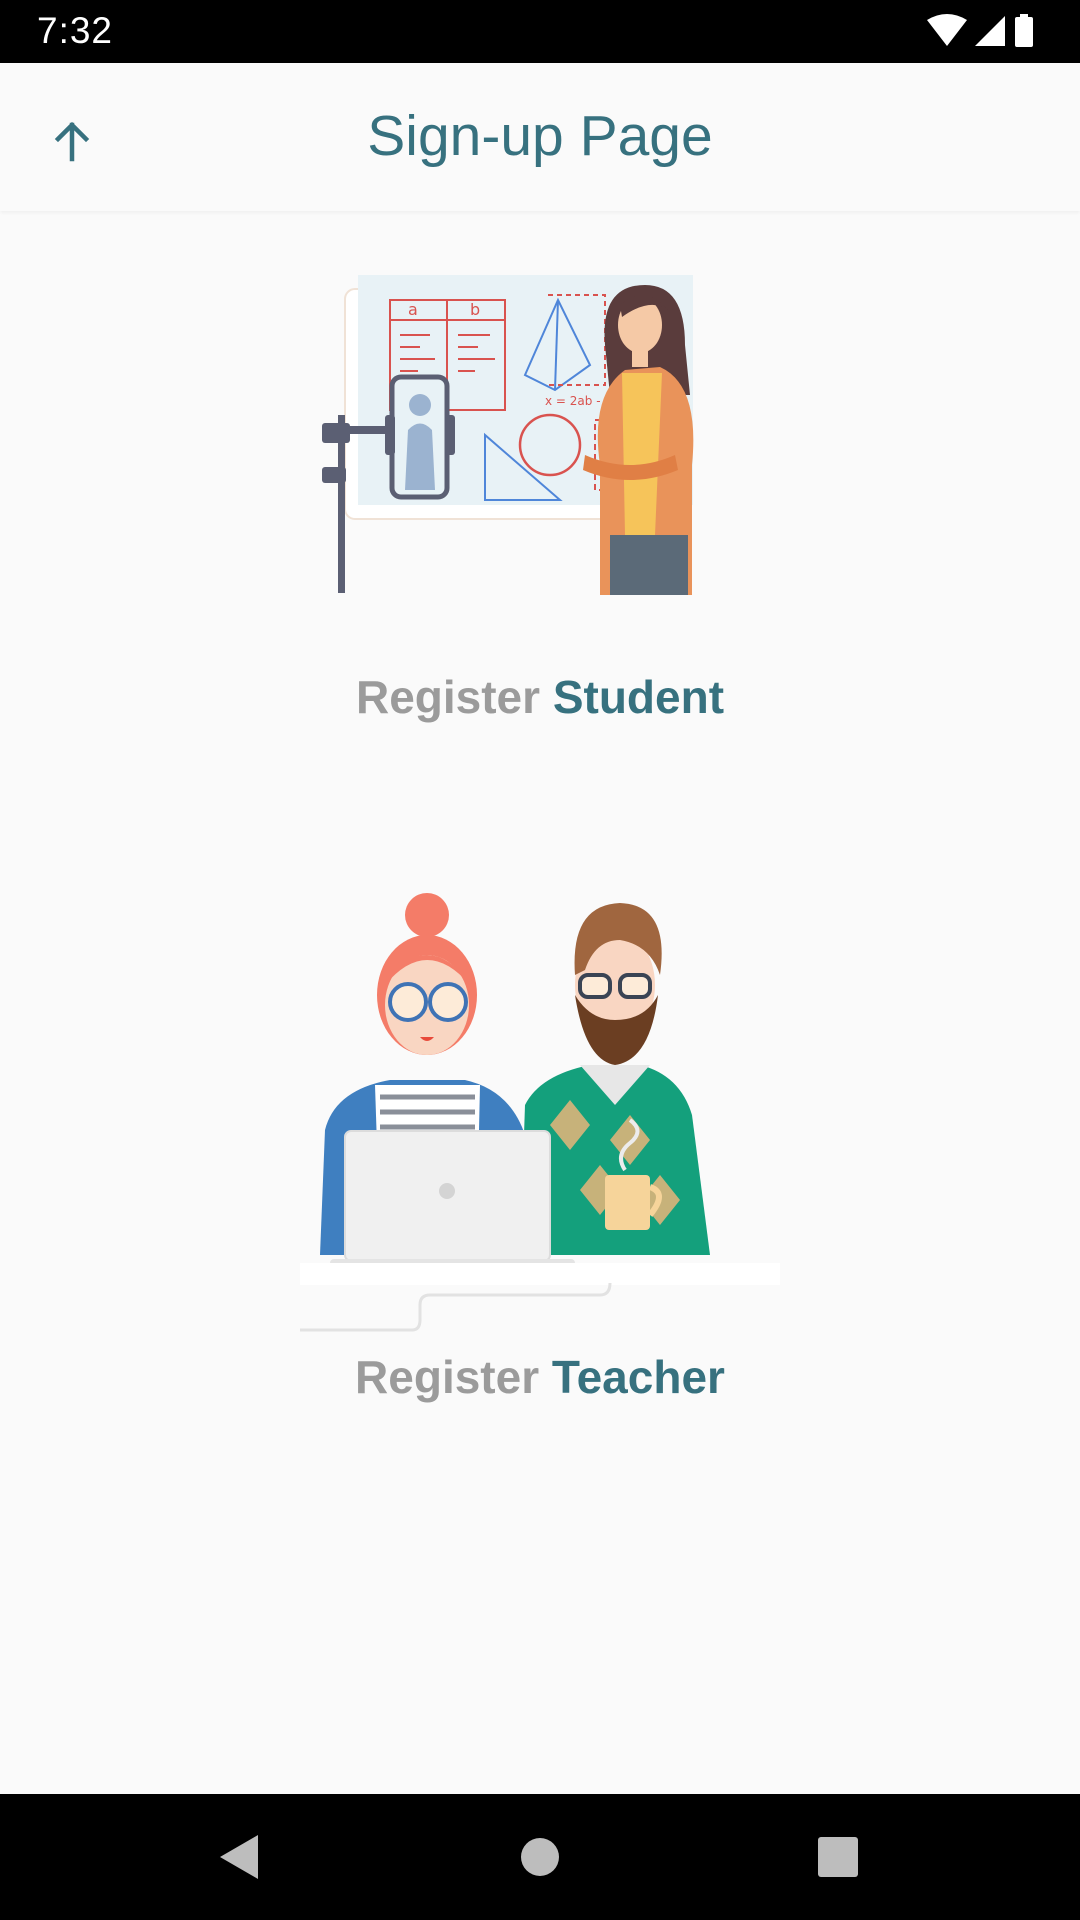 The image size is (1080, 1920). I want to click on home-circle-icon, so click(540, 1857).